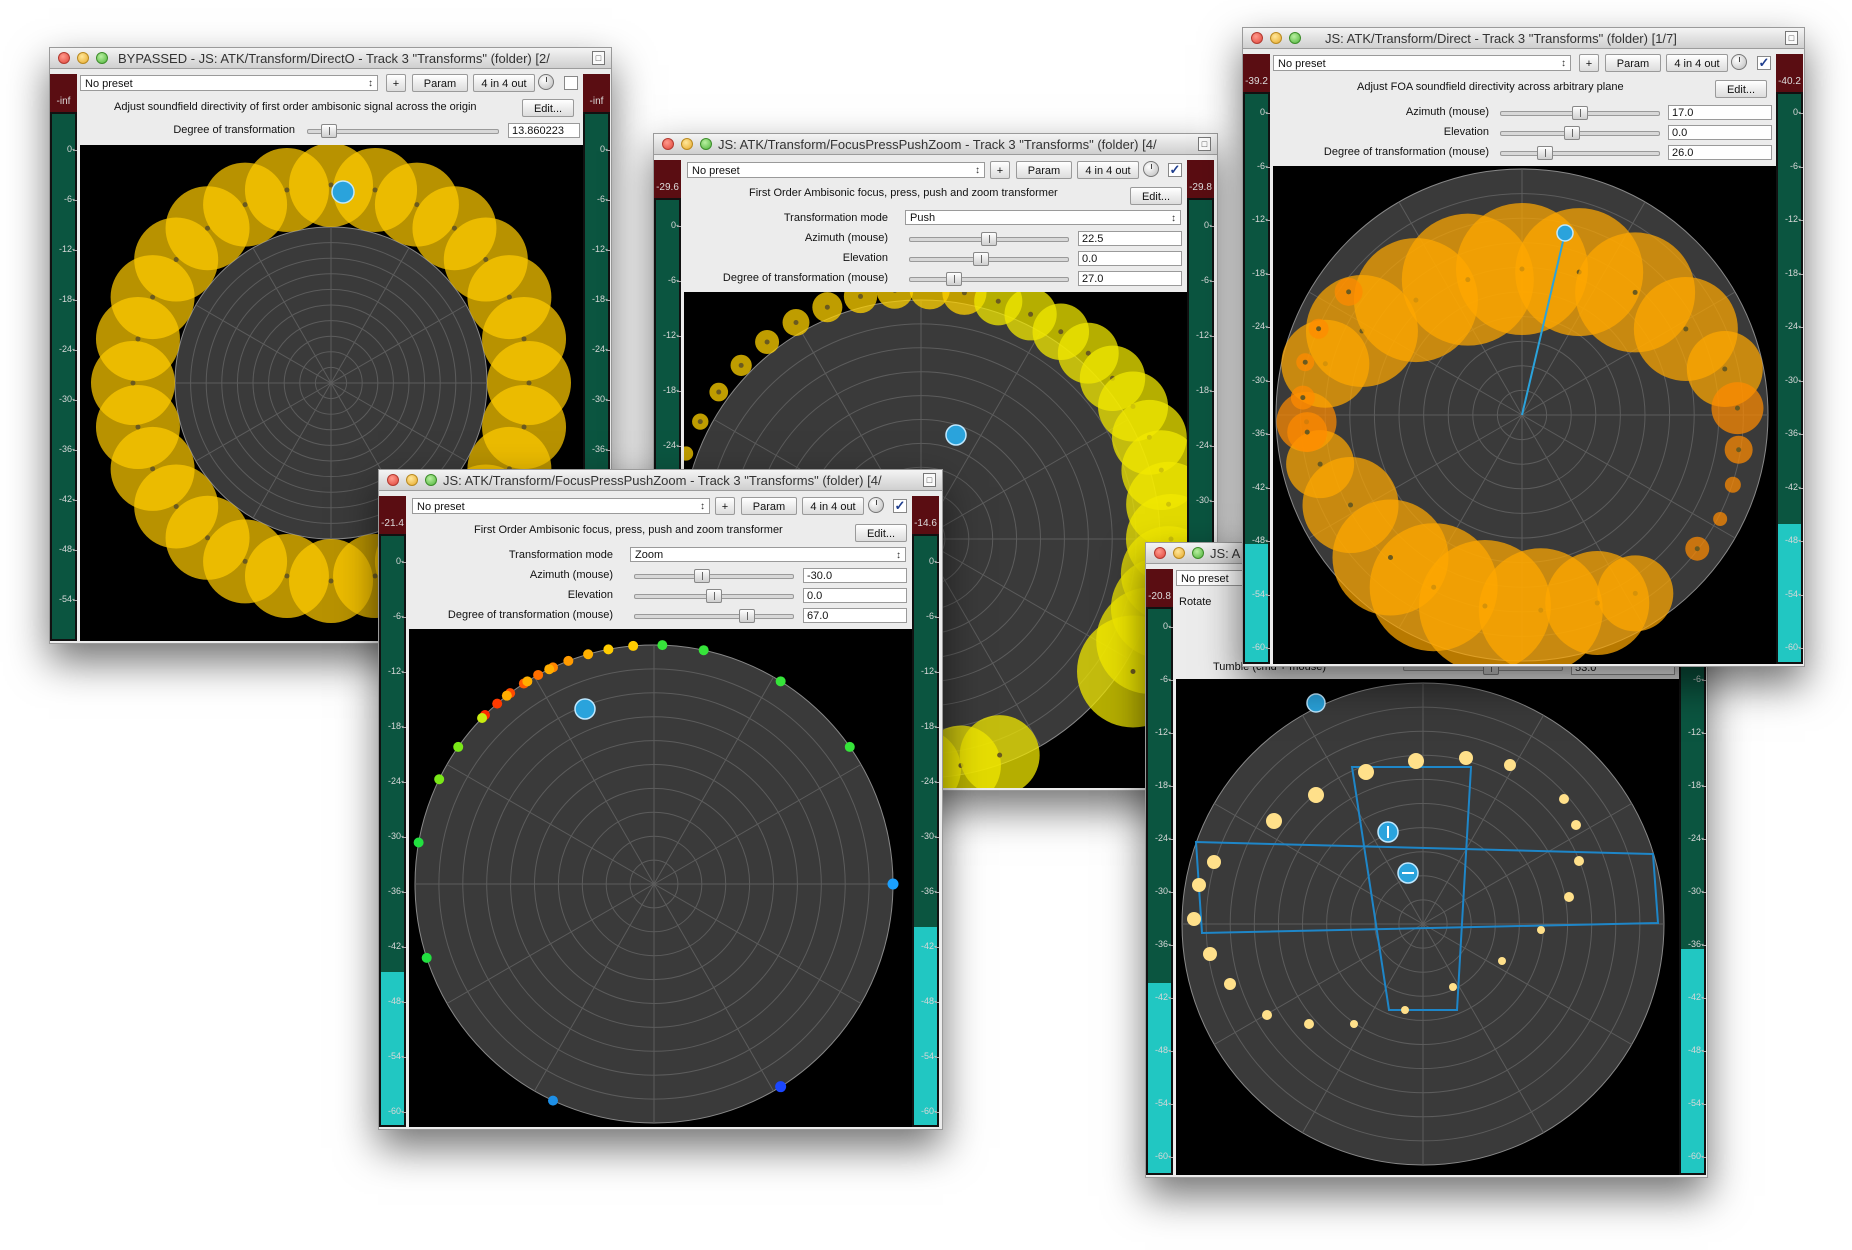 The height and width of the screenshot is (1250, 1852). What do you see at coordinates (1043, 218) in the screenshot?
I see `mode-select: Push` at bounding box center [1043, 218].